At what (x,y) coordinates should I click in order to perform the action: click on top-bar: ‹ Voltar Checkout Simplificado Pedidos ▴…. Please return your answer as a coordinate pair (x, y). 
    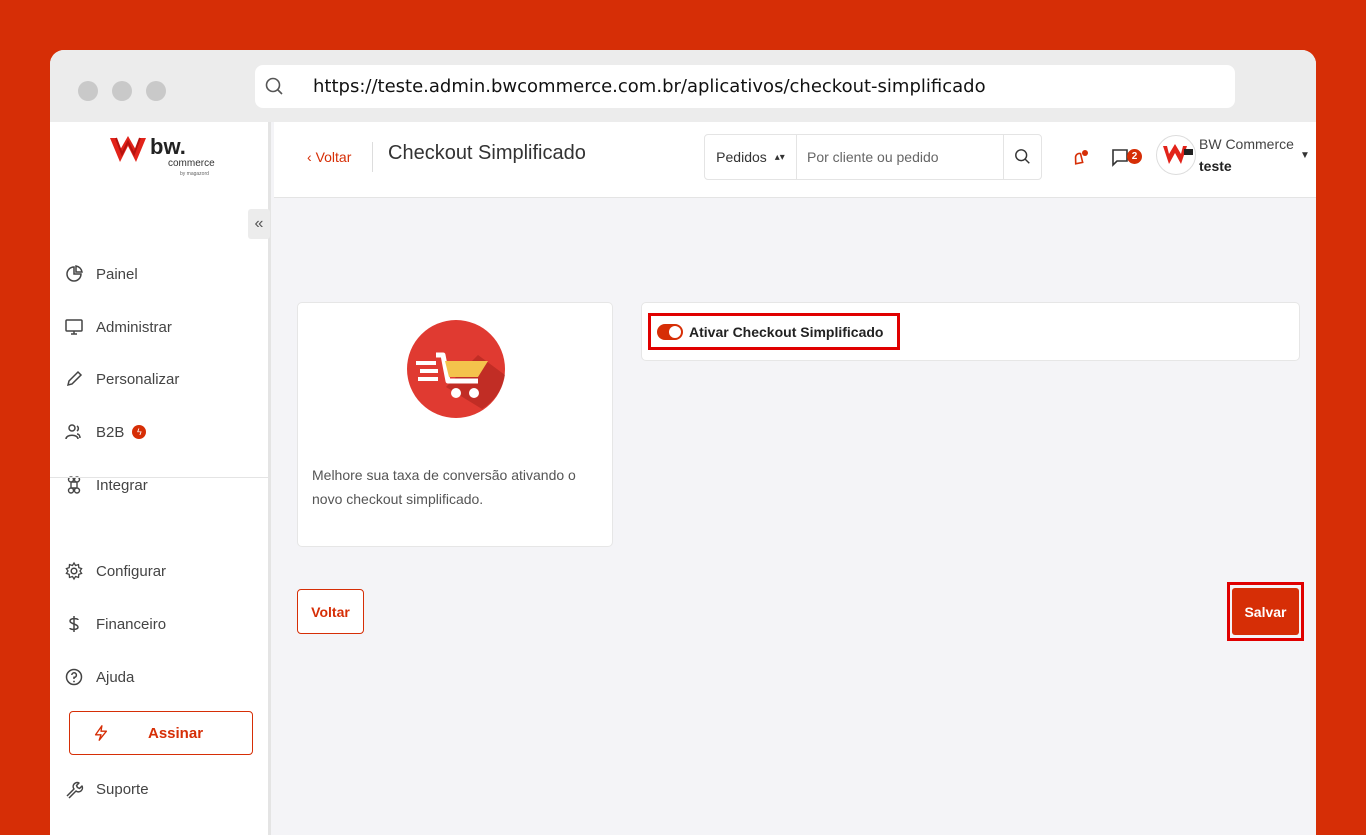
    Looking at the image, I should click on (795, 160).